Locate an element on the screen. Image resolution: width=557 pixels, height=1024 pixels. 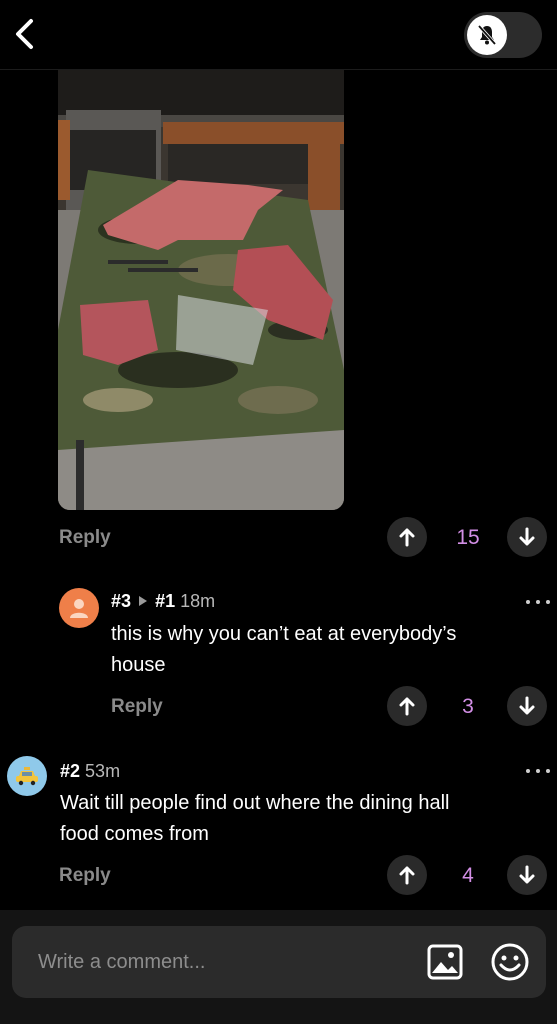
comment-id: #2 is located at coordinates (70, 771).